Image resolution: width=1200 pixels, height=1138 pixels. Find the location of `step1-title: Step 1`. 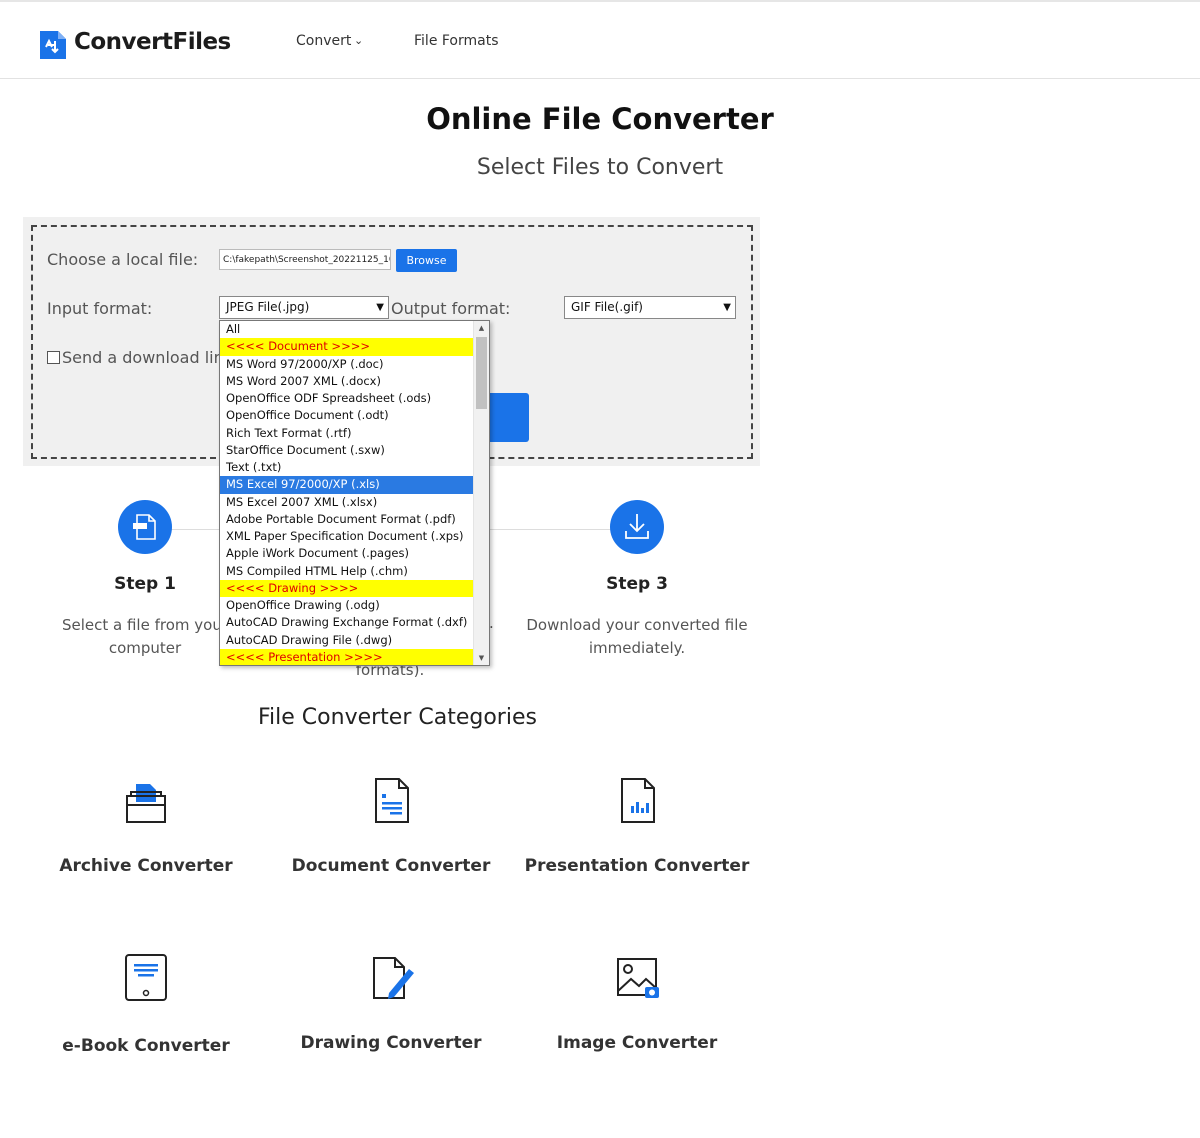

step1-title: Step 1 is located at coordinates (145, 584).